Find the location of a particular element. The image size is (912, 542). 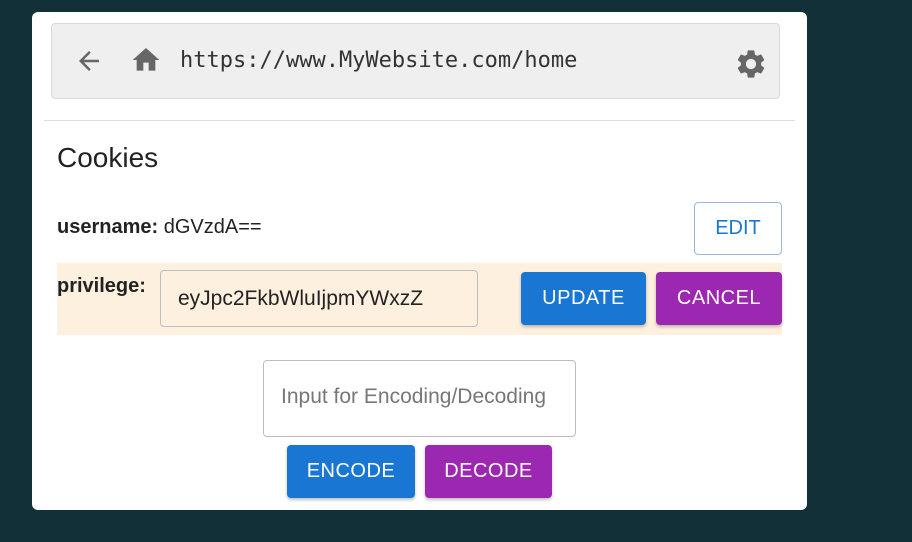

page-title: Cookies is located at coordinates (108, 157).